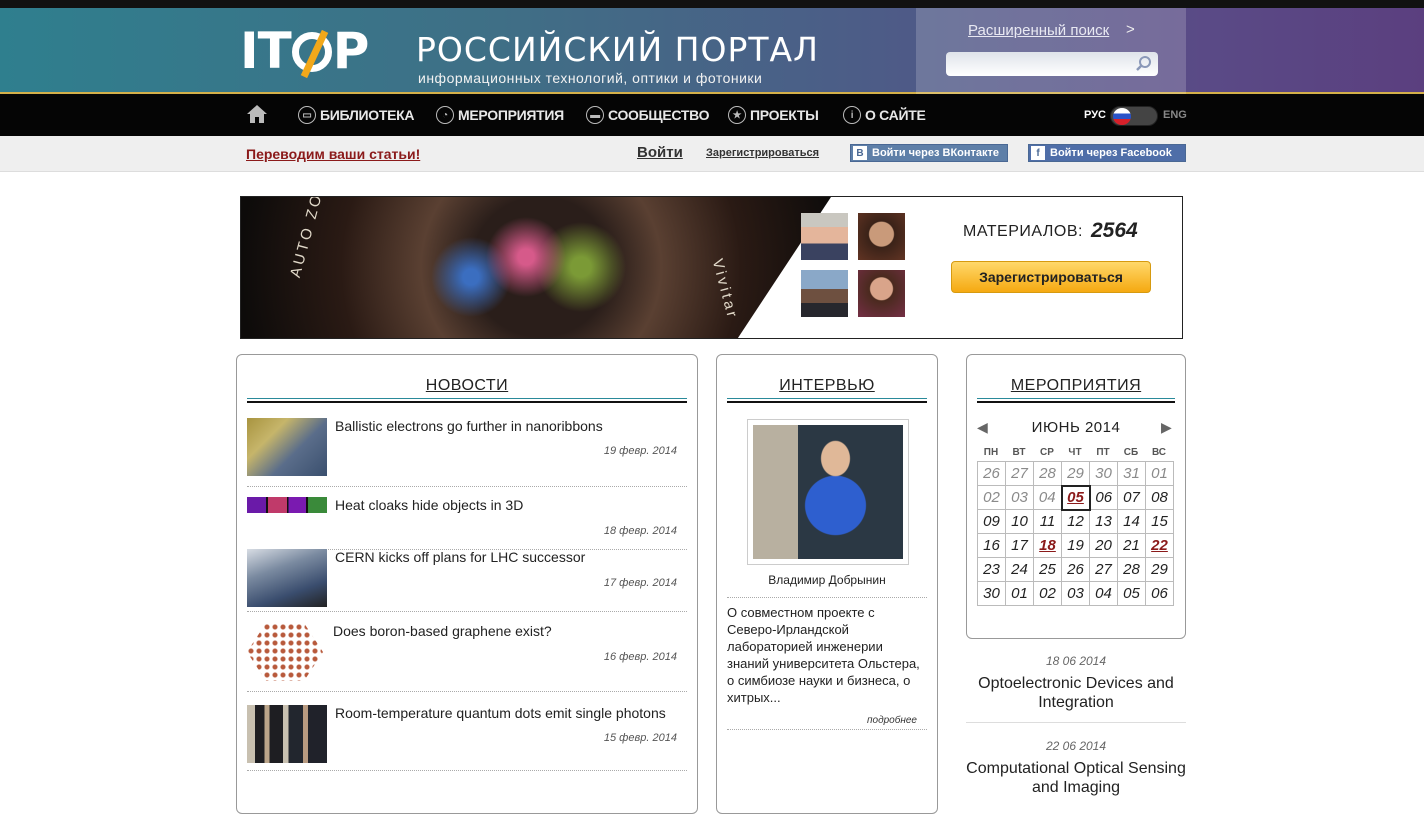 The image size is (1424, 814). Describe the element at coordinates (1047, 497) in the screenshot. I see `calendar-day: 04` at that location.